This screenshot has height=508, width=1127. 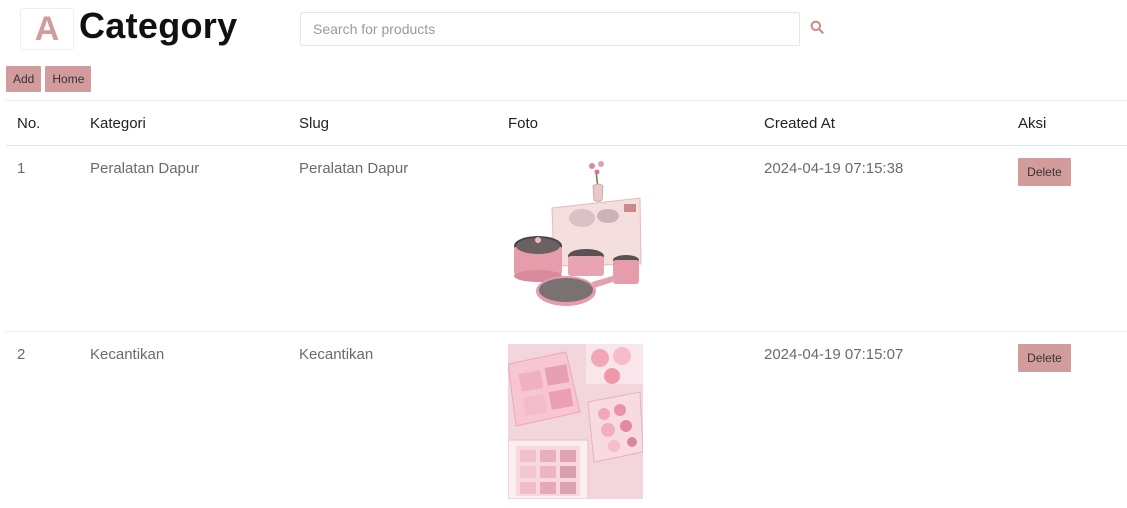 I want to click on row-slug: Kecantikan, so click(x=336, y=354).